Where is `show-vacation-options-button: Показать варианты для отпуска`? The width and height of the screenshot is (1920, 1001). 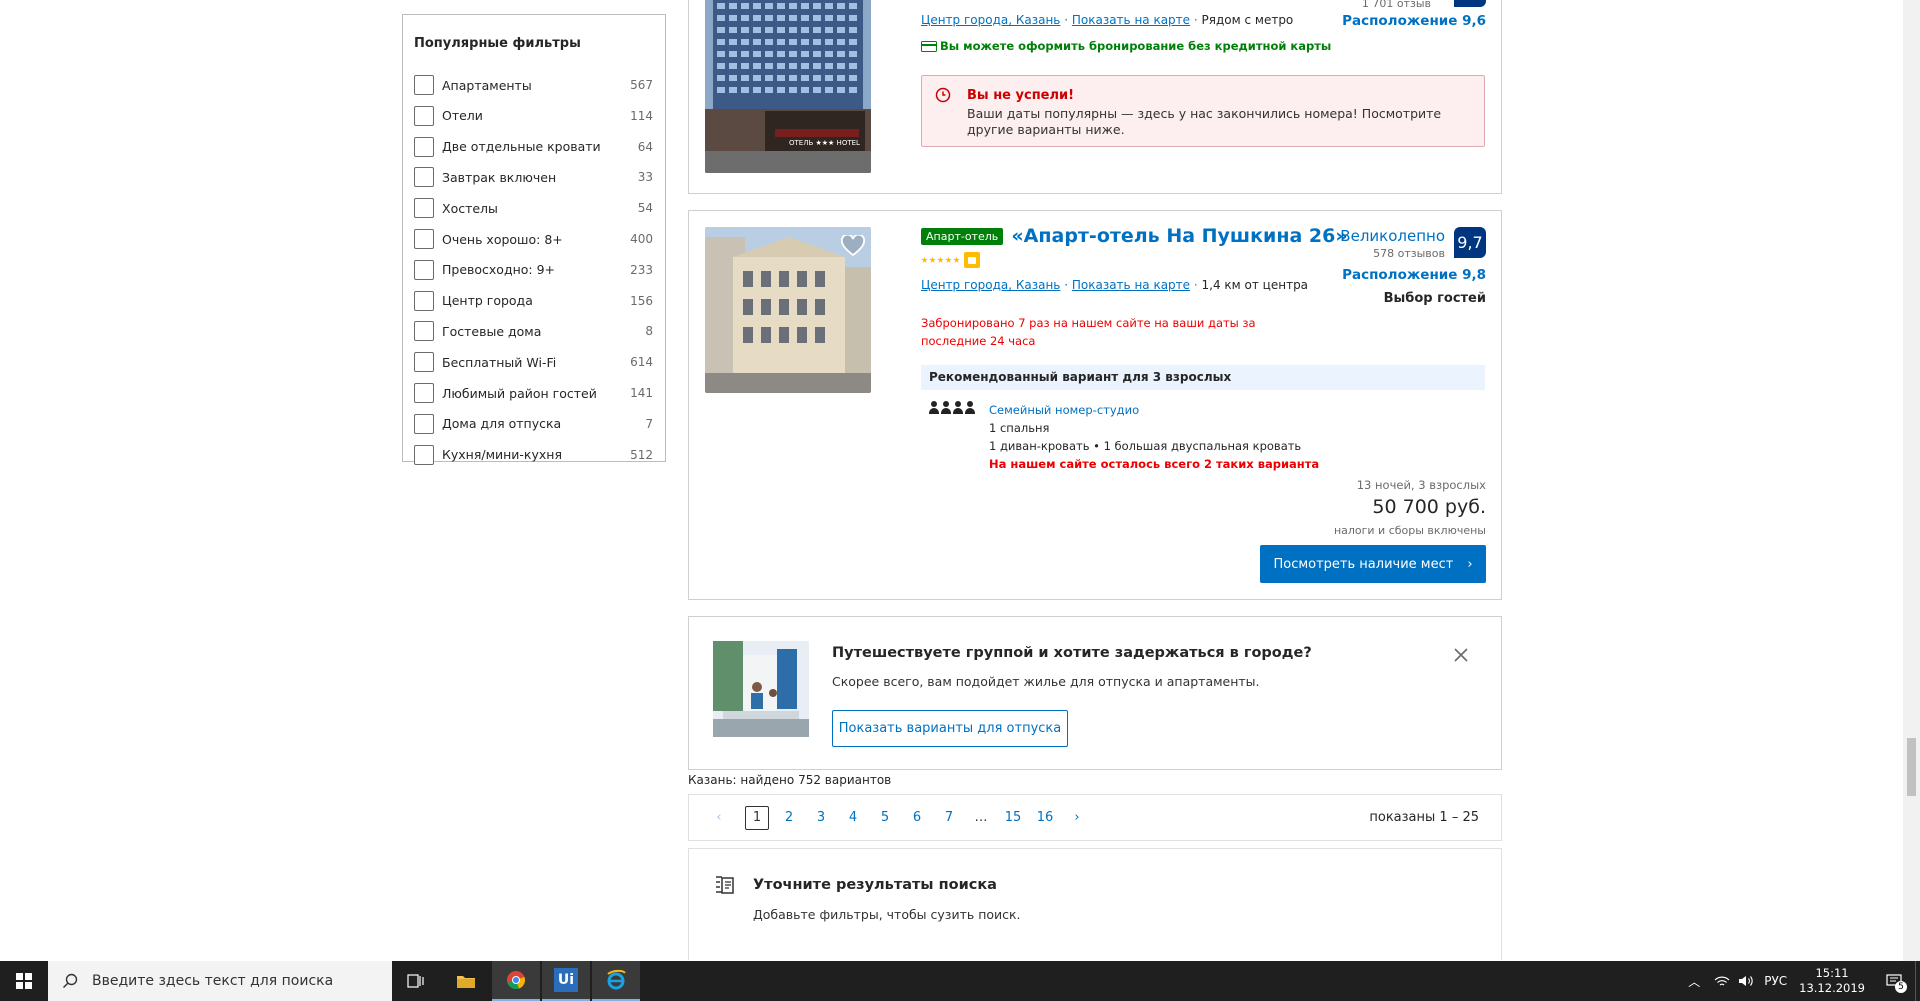
show-vacation-options-button: Показать варианты для отпуска is located at coordinates (950, 728).